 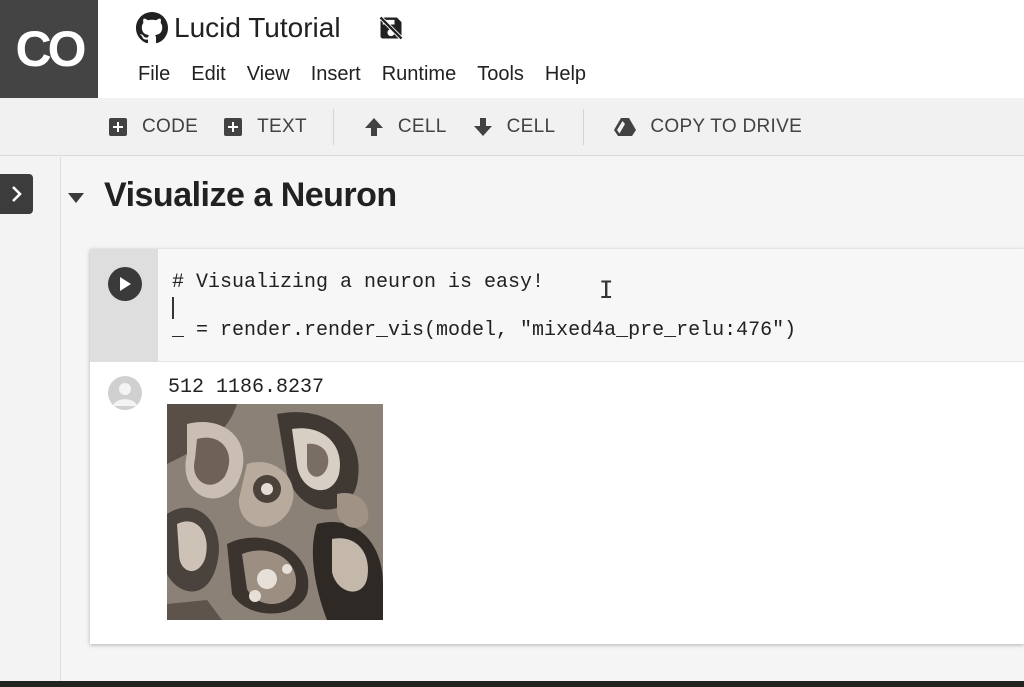 What do you see at coordinates (152, 28) in the screenshot?
I see `github-icon` at bounding box center [152, 28].